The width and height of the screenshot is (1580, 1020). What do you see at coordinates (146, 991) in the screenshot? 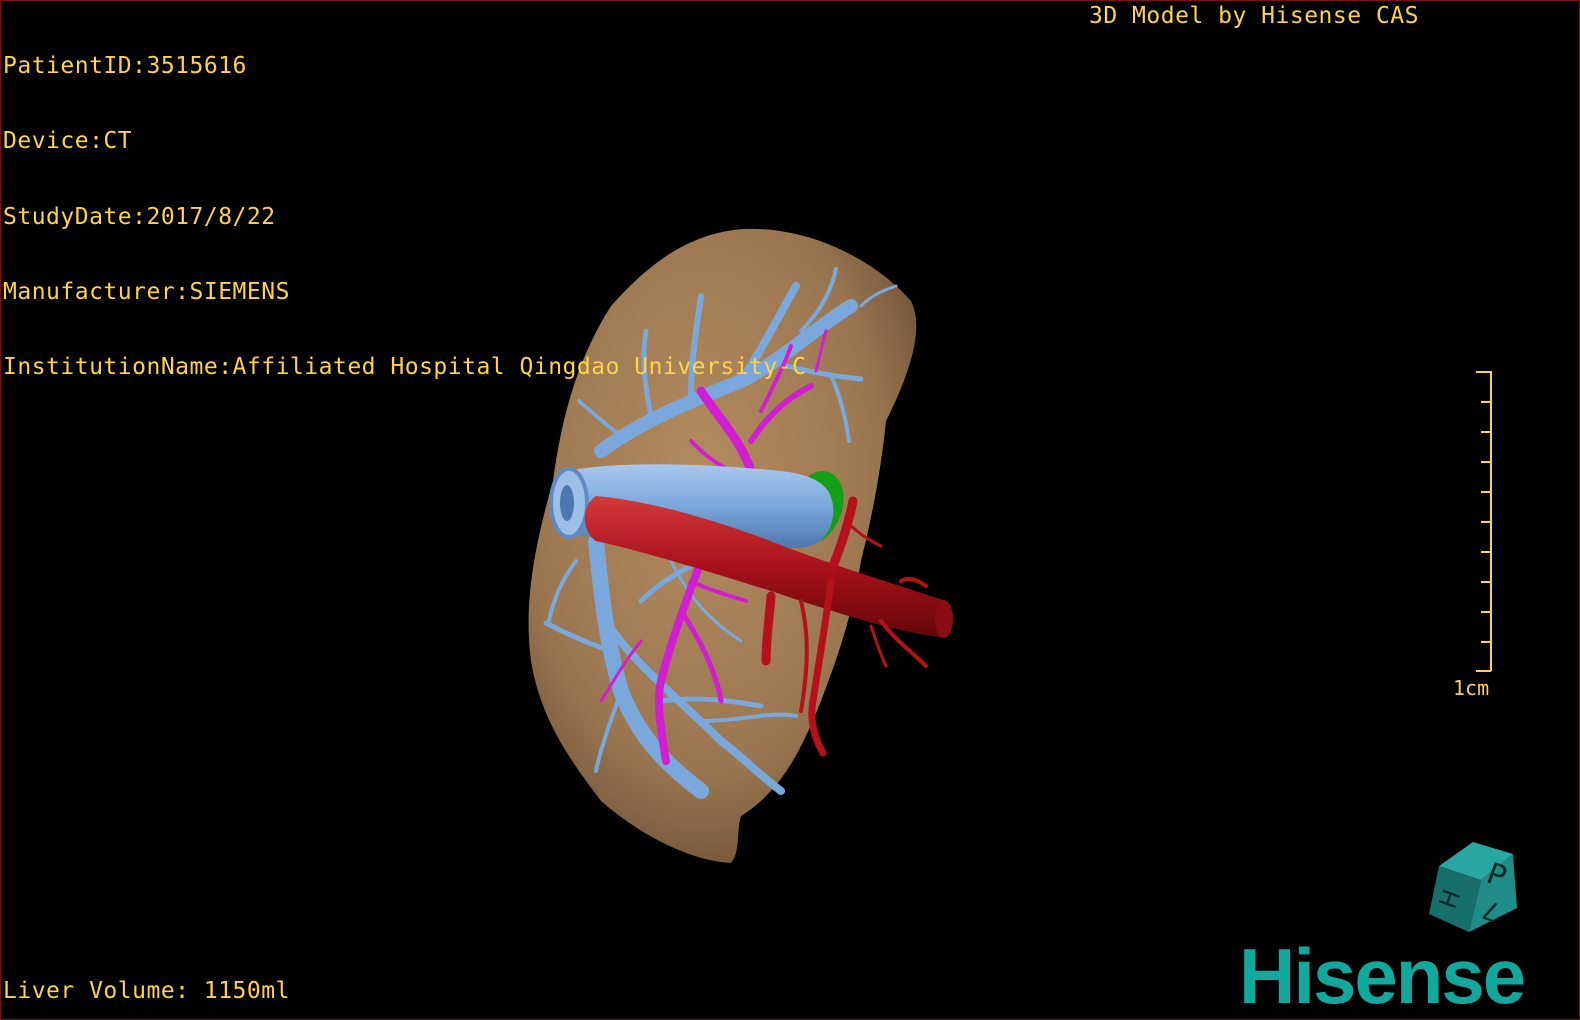
I see `liver-volume: Liver Volume: 1150ml` at bounding box center [146, 991].